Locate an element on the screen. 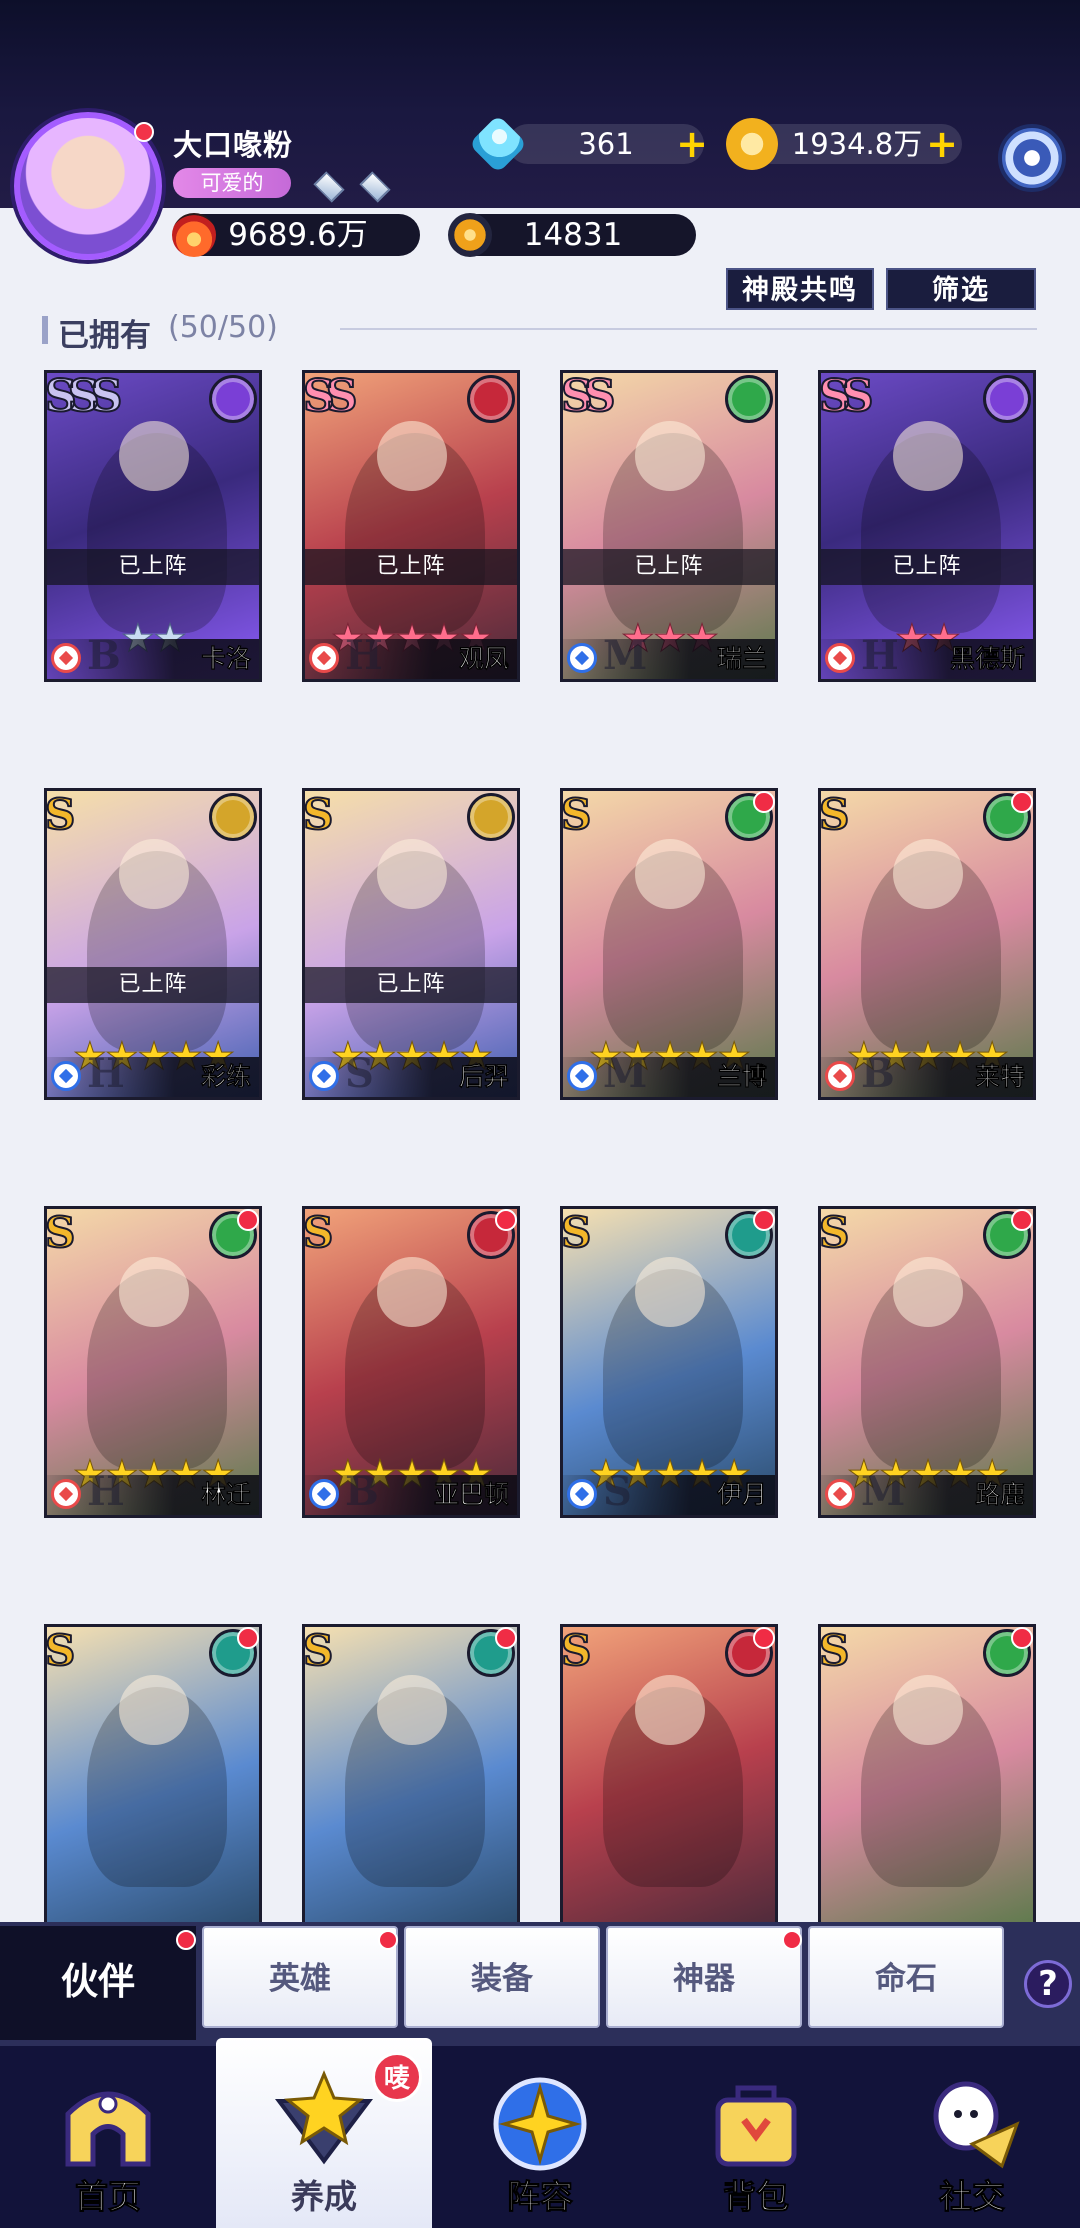  nav-upgrade: 唛 养成 is located at coordinates (324, 2133).